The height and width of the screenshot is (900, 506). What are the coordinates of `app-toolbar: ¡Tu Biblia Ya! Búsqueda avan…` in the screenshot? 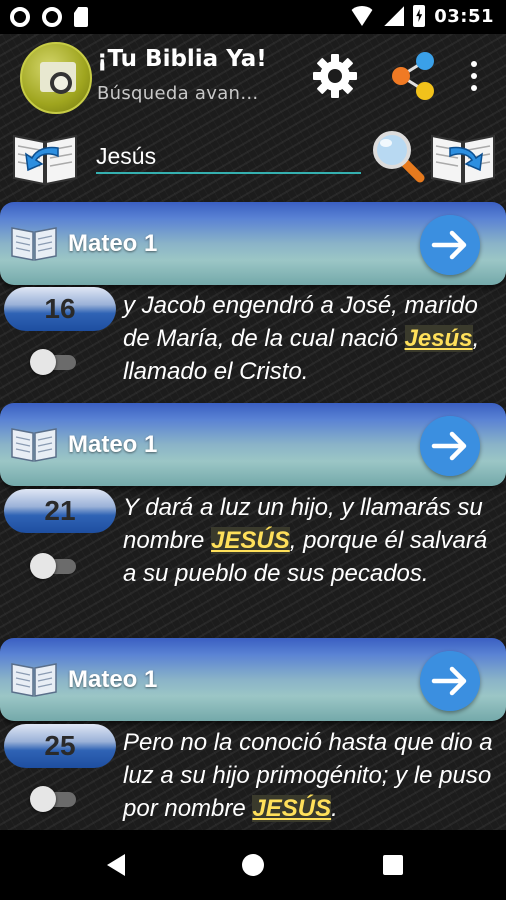 It's located at (253, 77).